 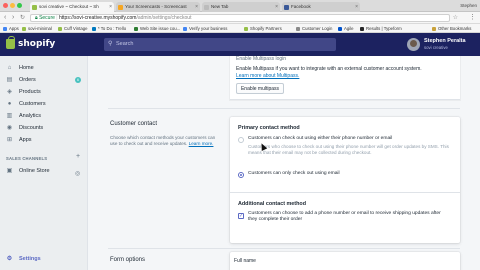 I want to click on bookmark-item: sovi-minimal, so click(x=37, y=28).